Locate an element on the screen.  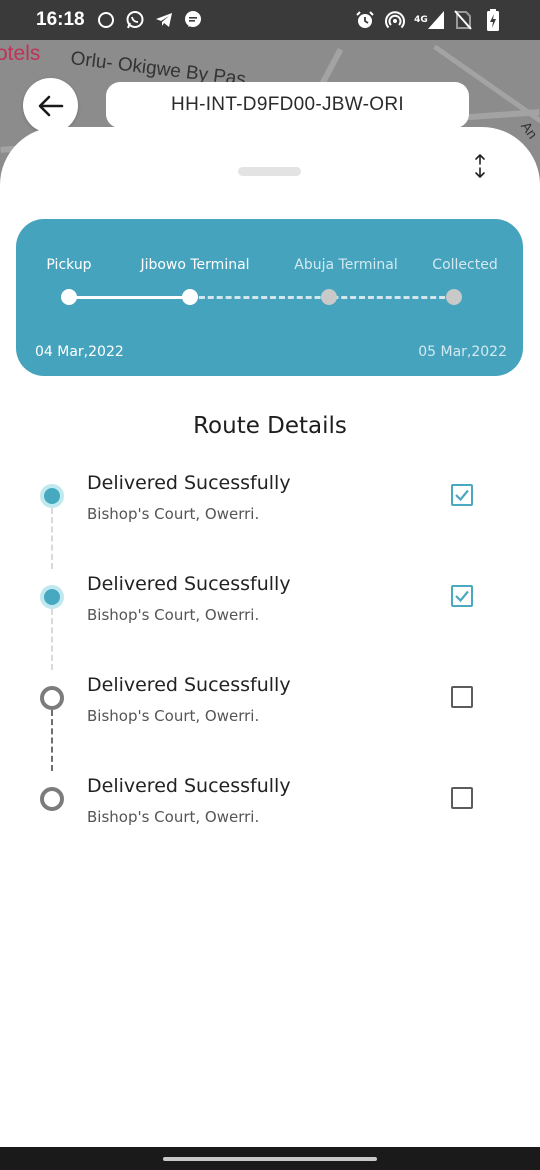
whatsapp-icon is located at coordinates (135, 20).